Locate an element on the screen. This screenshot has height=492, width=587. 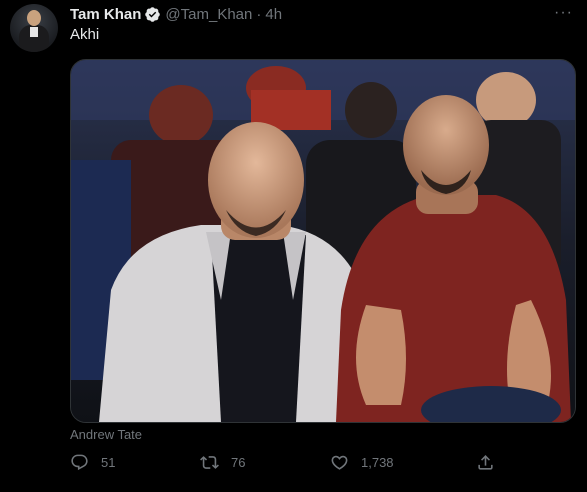
more-icon: ··· is located at coordinates (563, 13).